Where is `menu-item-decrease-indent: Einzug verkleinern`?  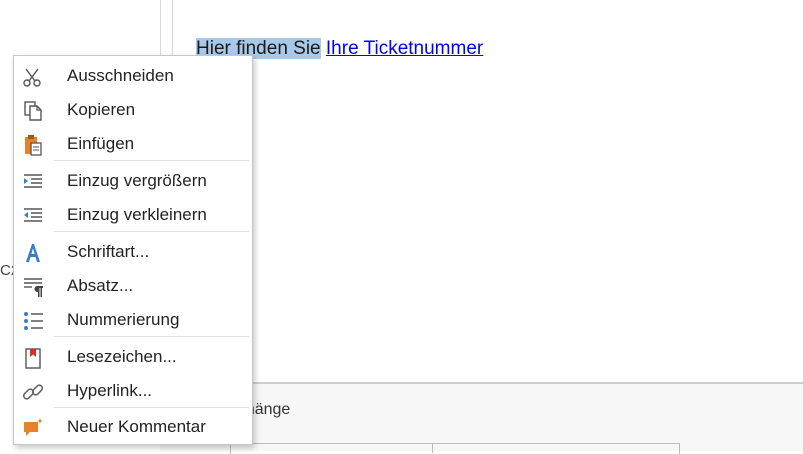 menu-item-decrease-indent: Einzug verkleinern is located at coordinates (133, 214).